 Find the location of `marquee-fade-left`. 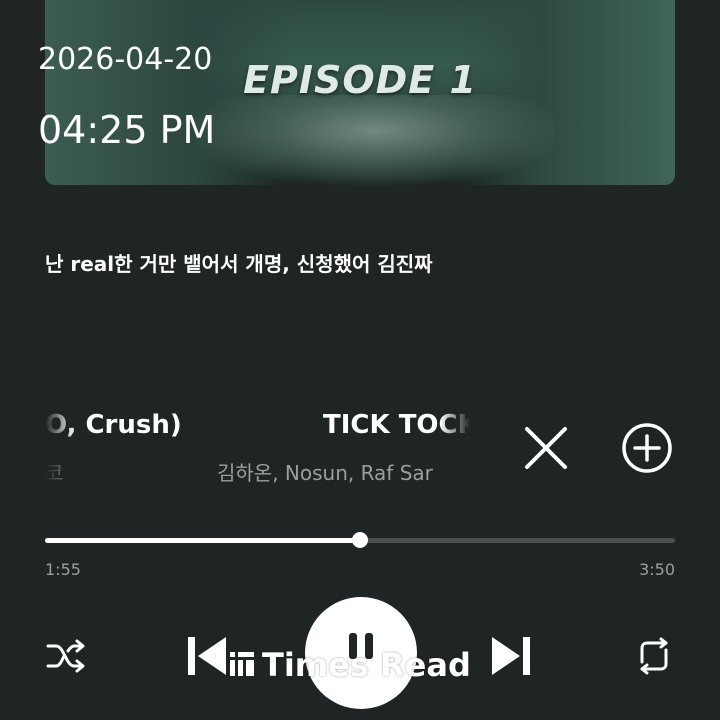

marquee-fade-left is located at coordinates (60, 445).